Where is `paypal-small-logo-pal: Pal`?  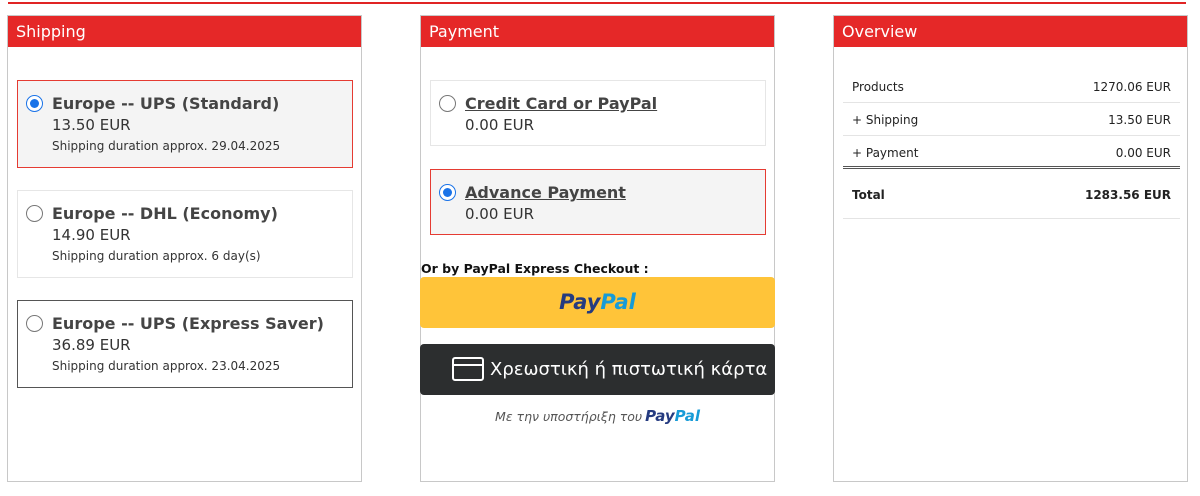
paypal-small-logo-pal: Pal is located at coordinates (687, 416).